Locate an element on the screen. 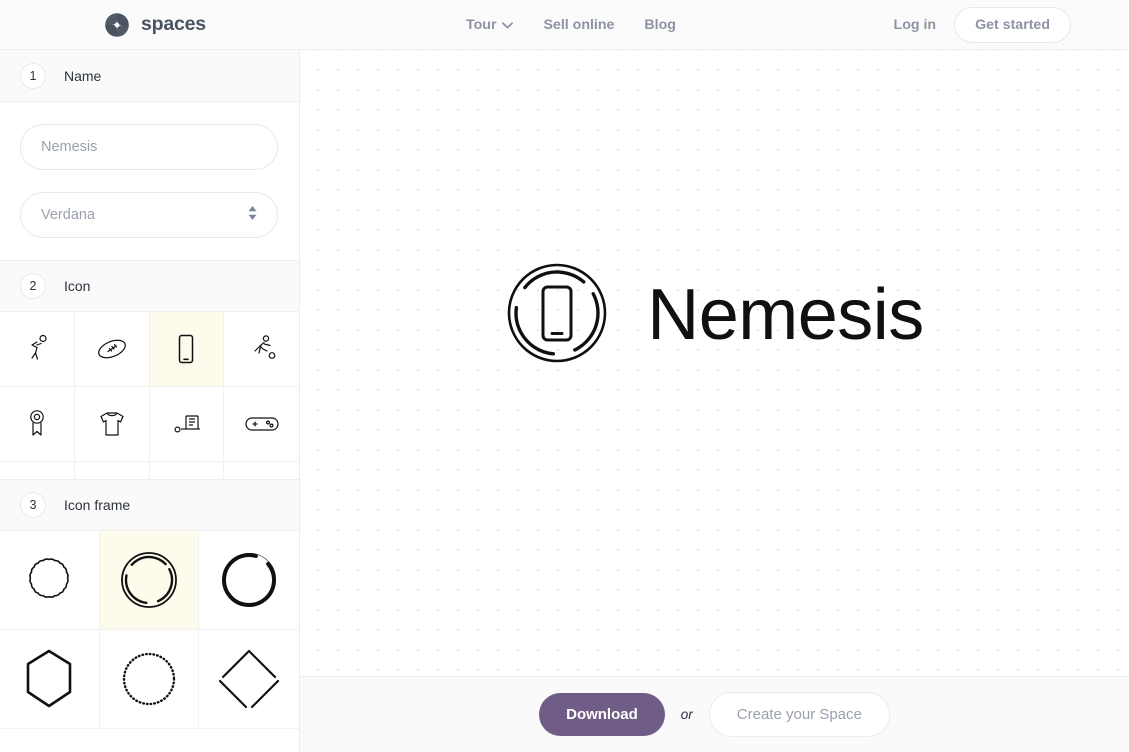 This screenshot has height=752, width=1129. action-bar: Download or Create your Space is located at coordinates (714, 714).